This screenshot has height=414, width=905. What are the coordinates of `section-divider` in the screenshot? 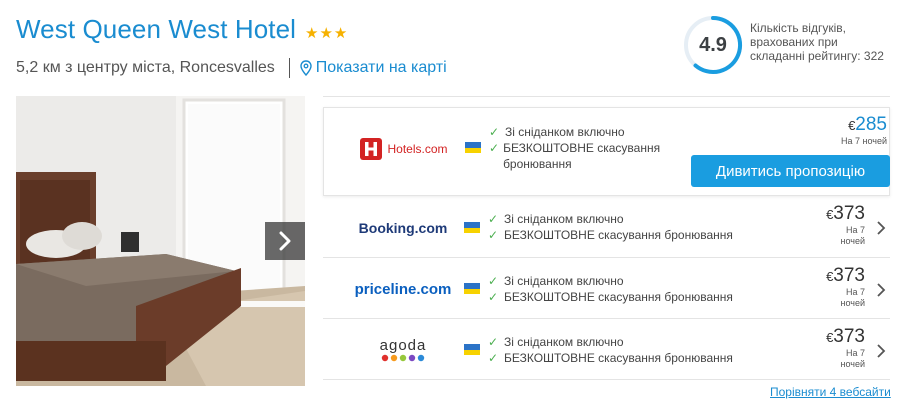 It's located at (606, 96).